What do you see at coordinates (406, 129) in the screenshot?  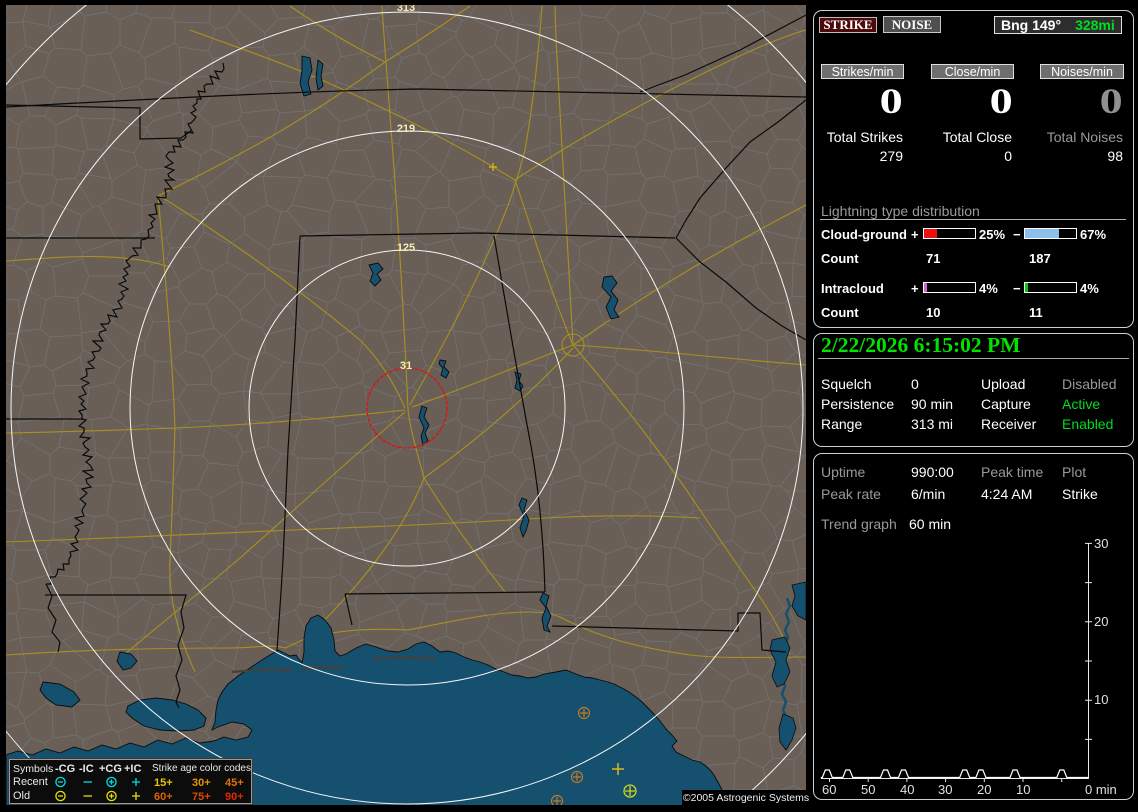 I see `svg-text: 219` at bounding box center [406, 129].